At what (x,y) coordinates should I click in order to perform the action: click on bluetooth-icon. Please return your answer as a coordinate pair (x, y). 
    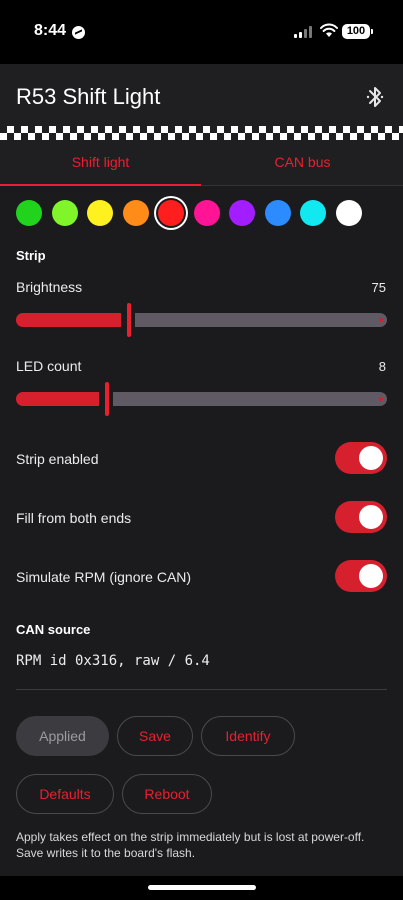
    Looking at the image, I should click on (375, 97).